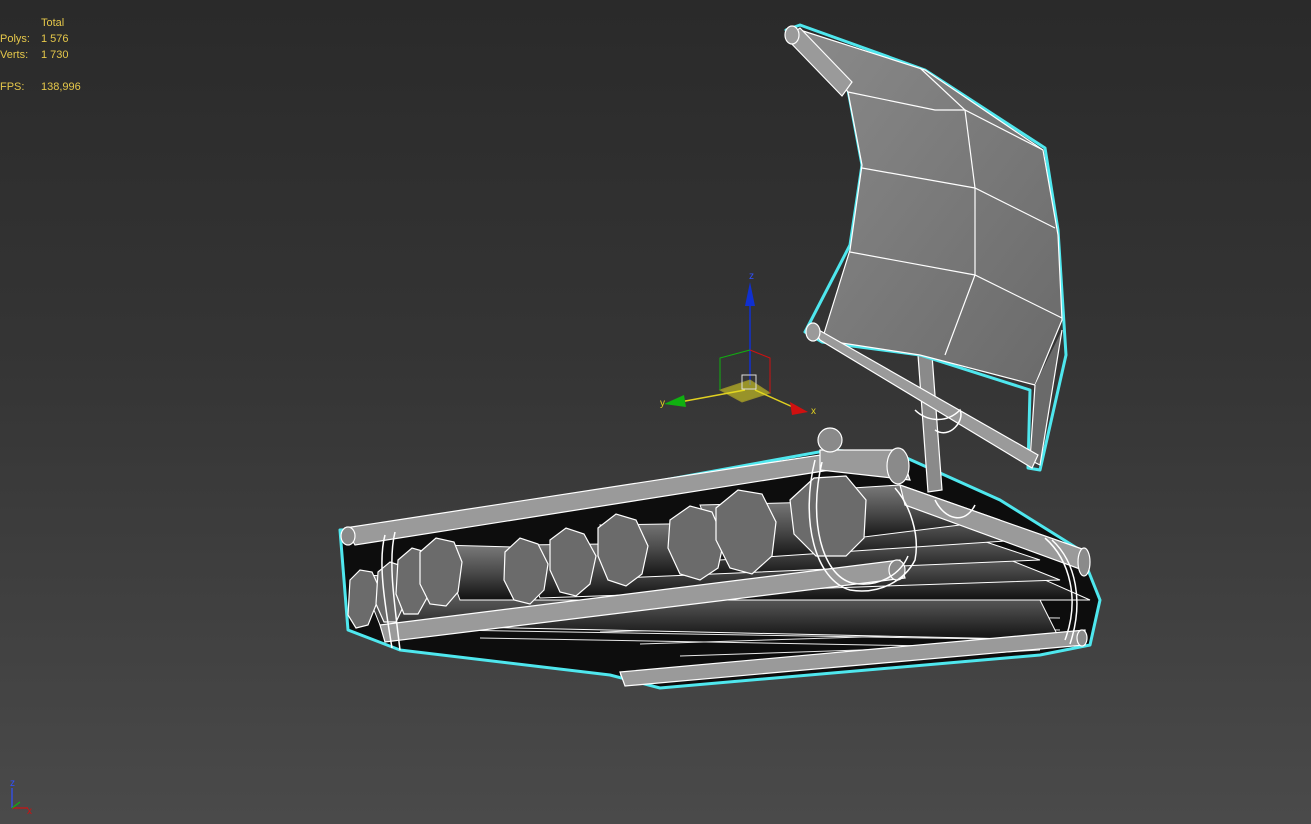 The height and width of the screenshot is (824, 1311). What do you see at coordinates (29, 811) in the screenshot?
I see `tripod-x-label: x` at bounding box center [29, 811].